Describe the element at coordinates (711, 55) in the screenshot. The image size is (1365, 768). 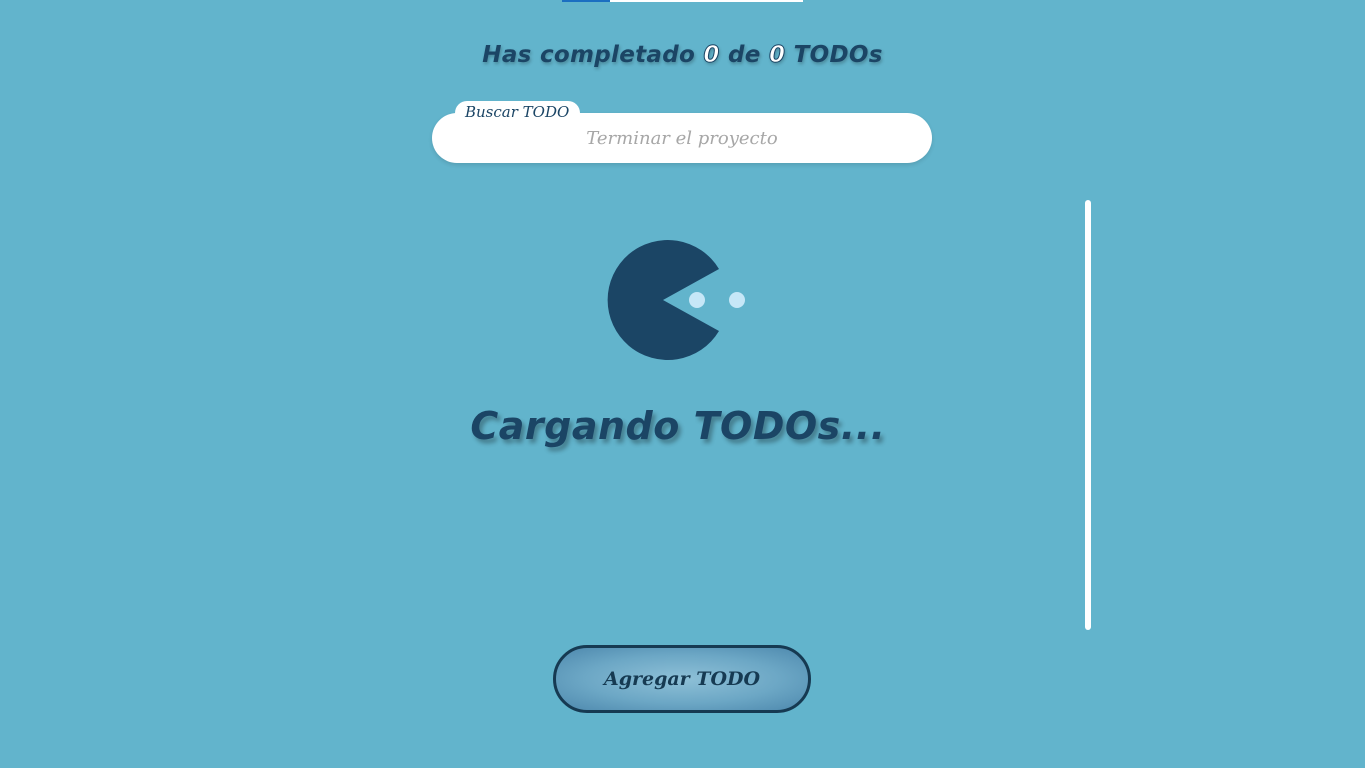
I see `completed-count: 0` at that location.